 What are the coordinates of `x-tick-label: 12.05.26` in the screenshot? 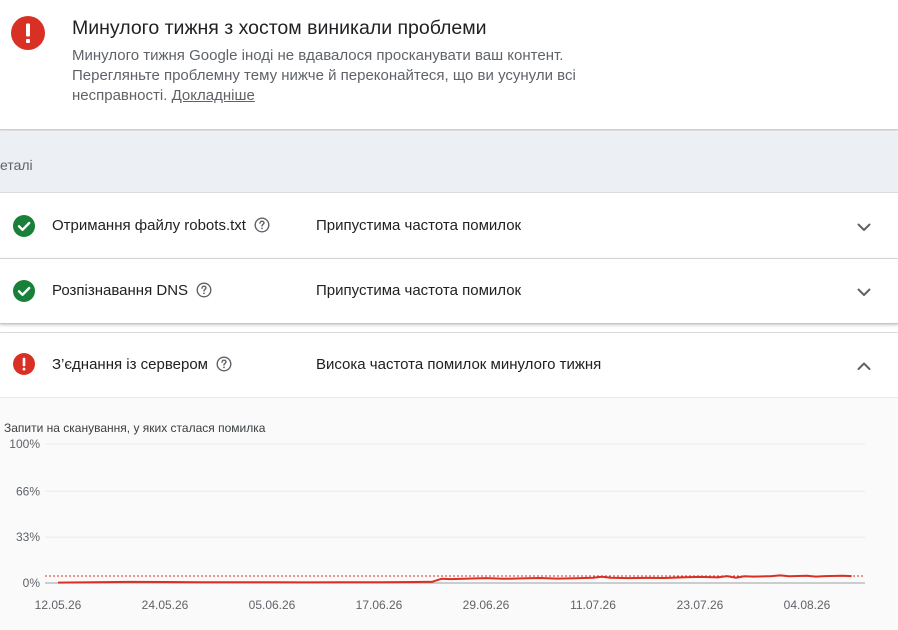 It's located at (58, 605).